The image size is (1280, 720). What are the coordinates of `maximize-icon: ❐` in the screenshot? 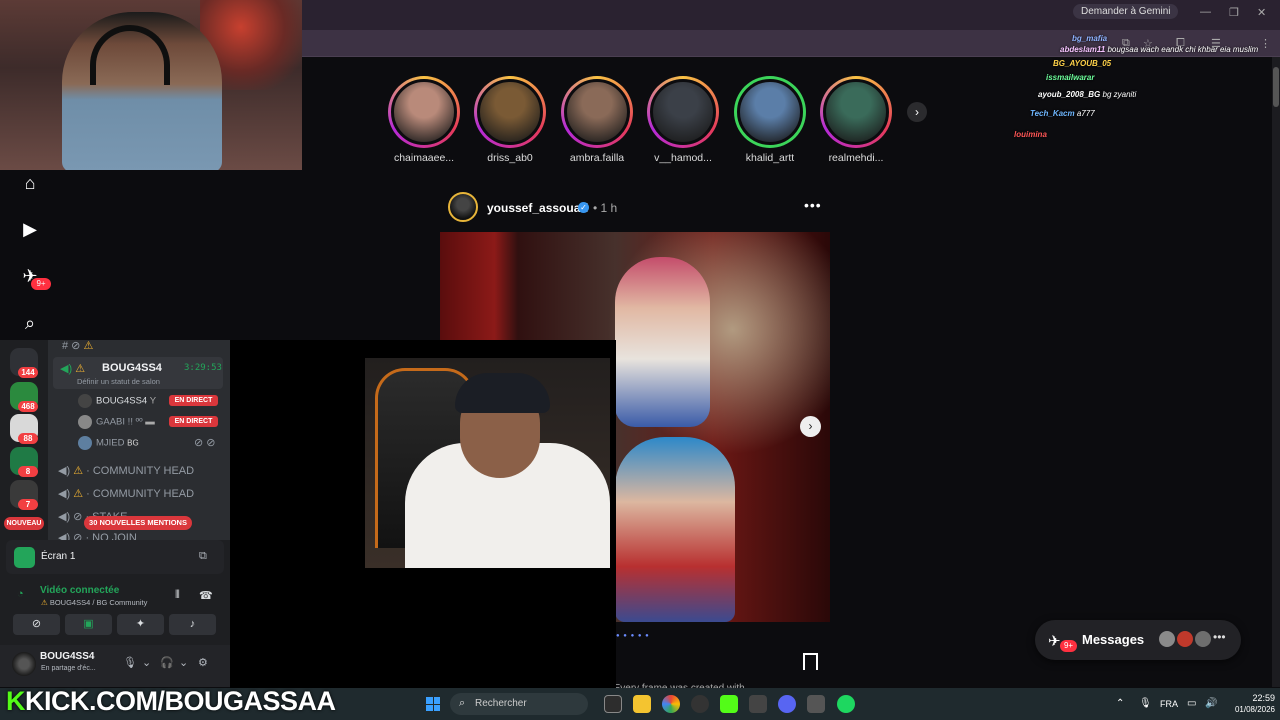 It's located at (1234, 12).